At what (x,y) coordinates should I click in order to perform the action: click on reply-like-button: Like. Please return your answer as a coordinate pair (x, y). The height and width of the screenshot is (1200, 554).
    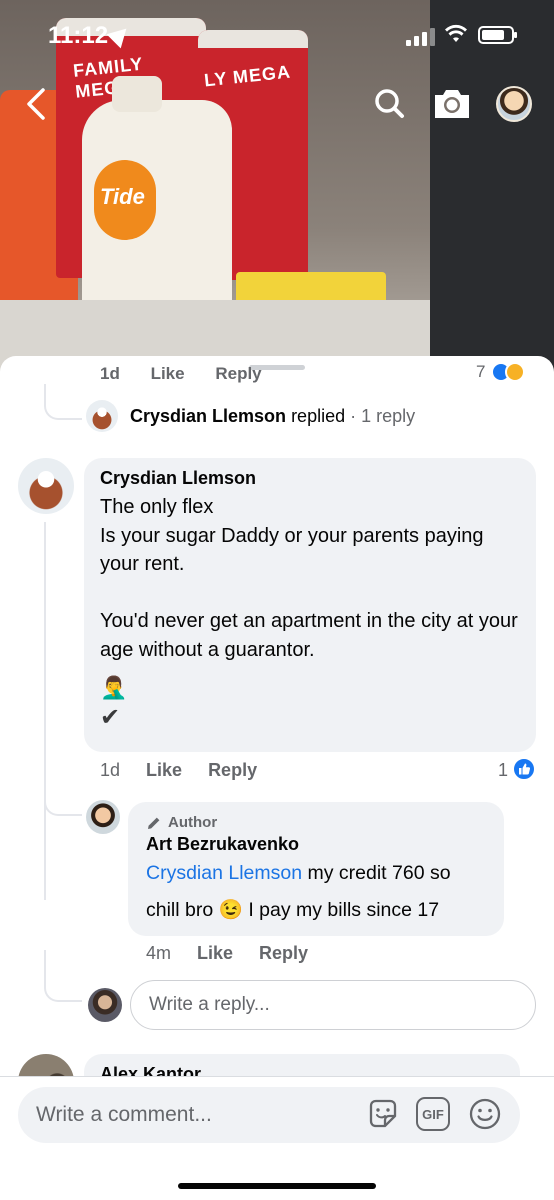
    Looking at the image, I should click on (215, 953).